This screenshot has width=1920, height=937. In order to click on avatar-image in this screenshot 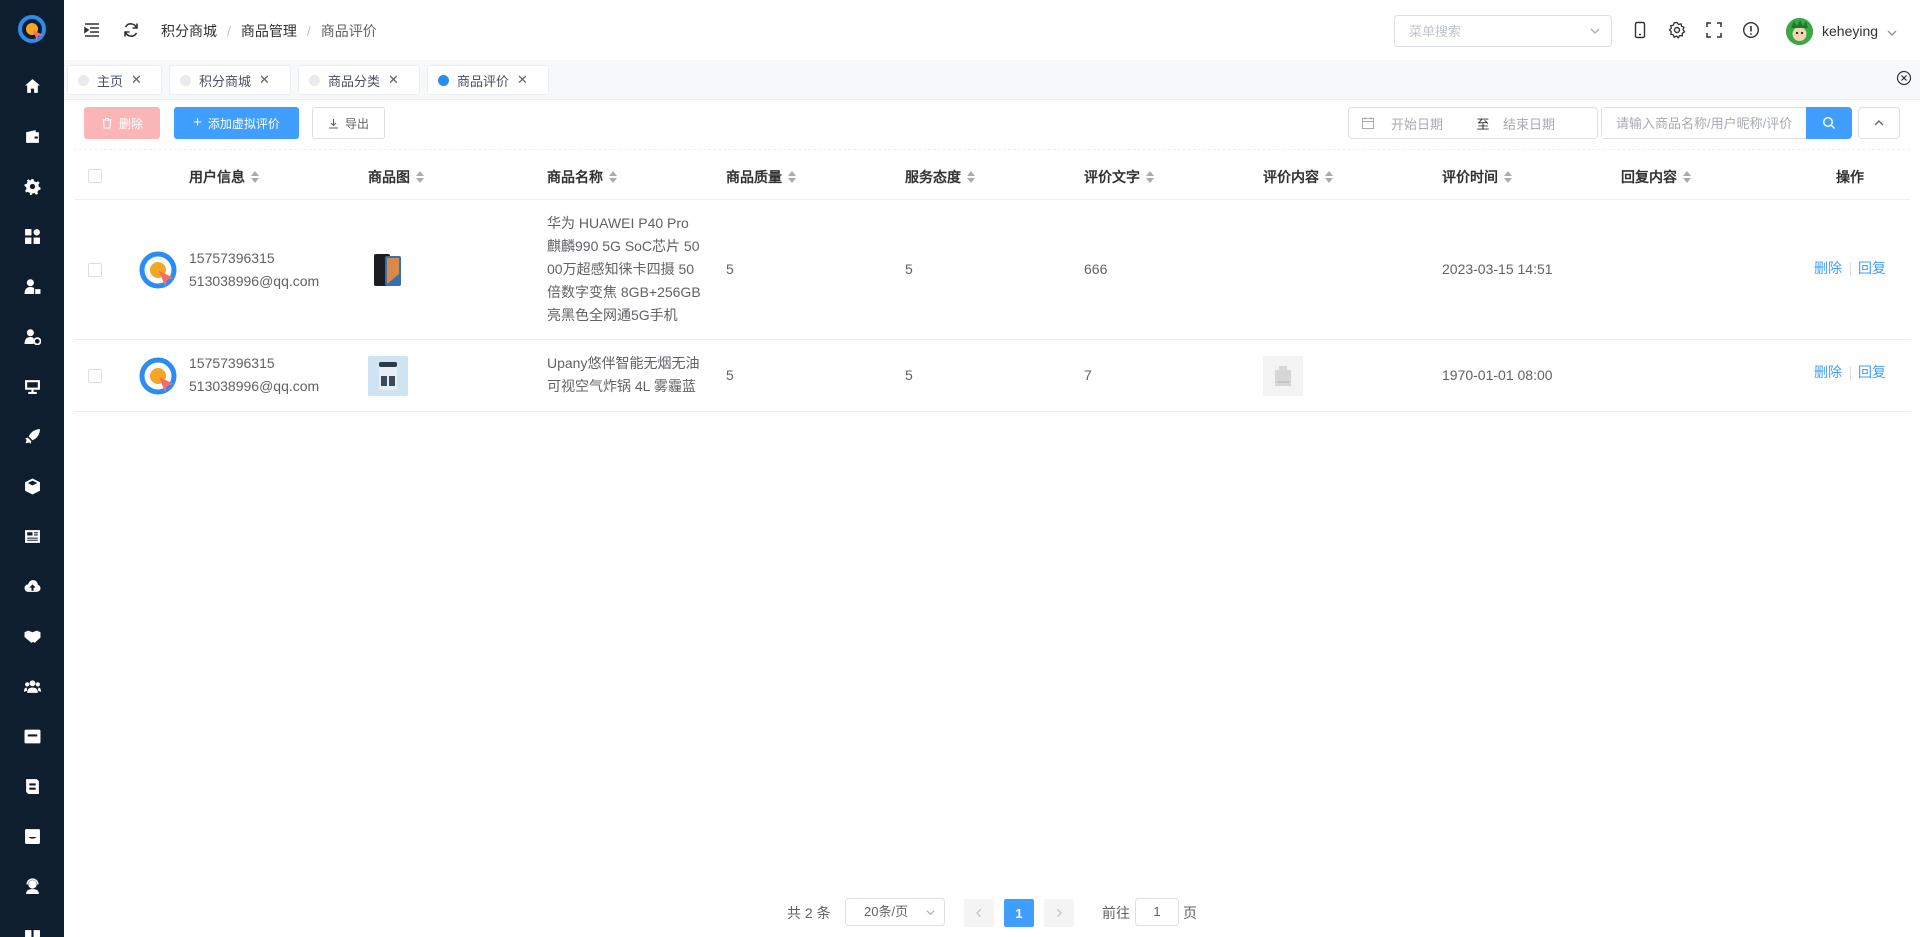, I will do `click(1799, 31)`.